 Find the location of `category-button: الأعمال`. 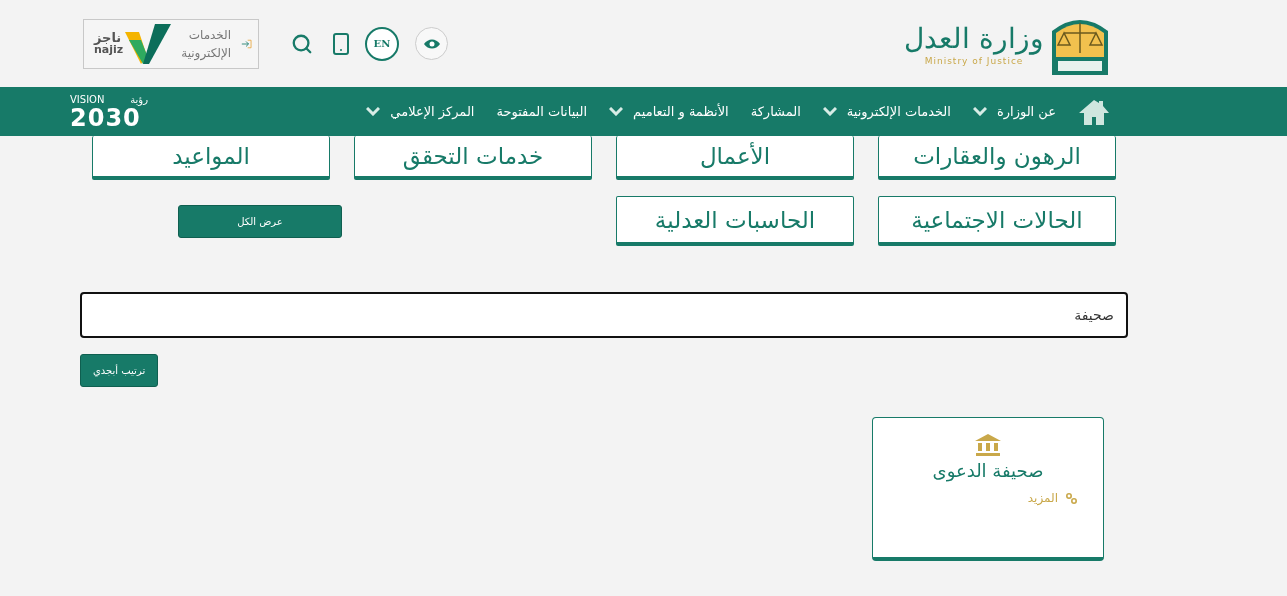

category-button: الأعمال is located at coordinates (735, 158).